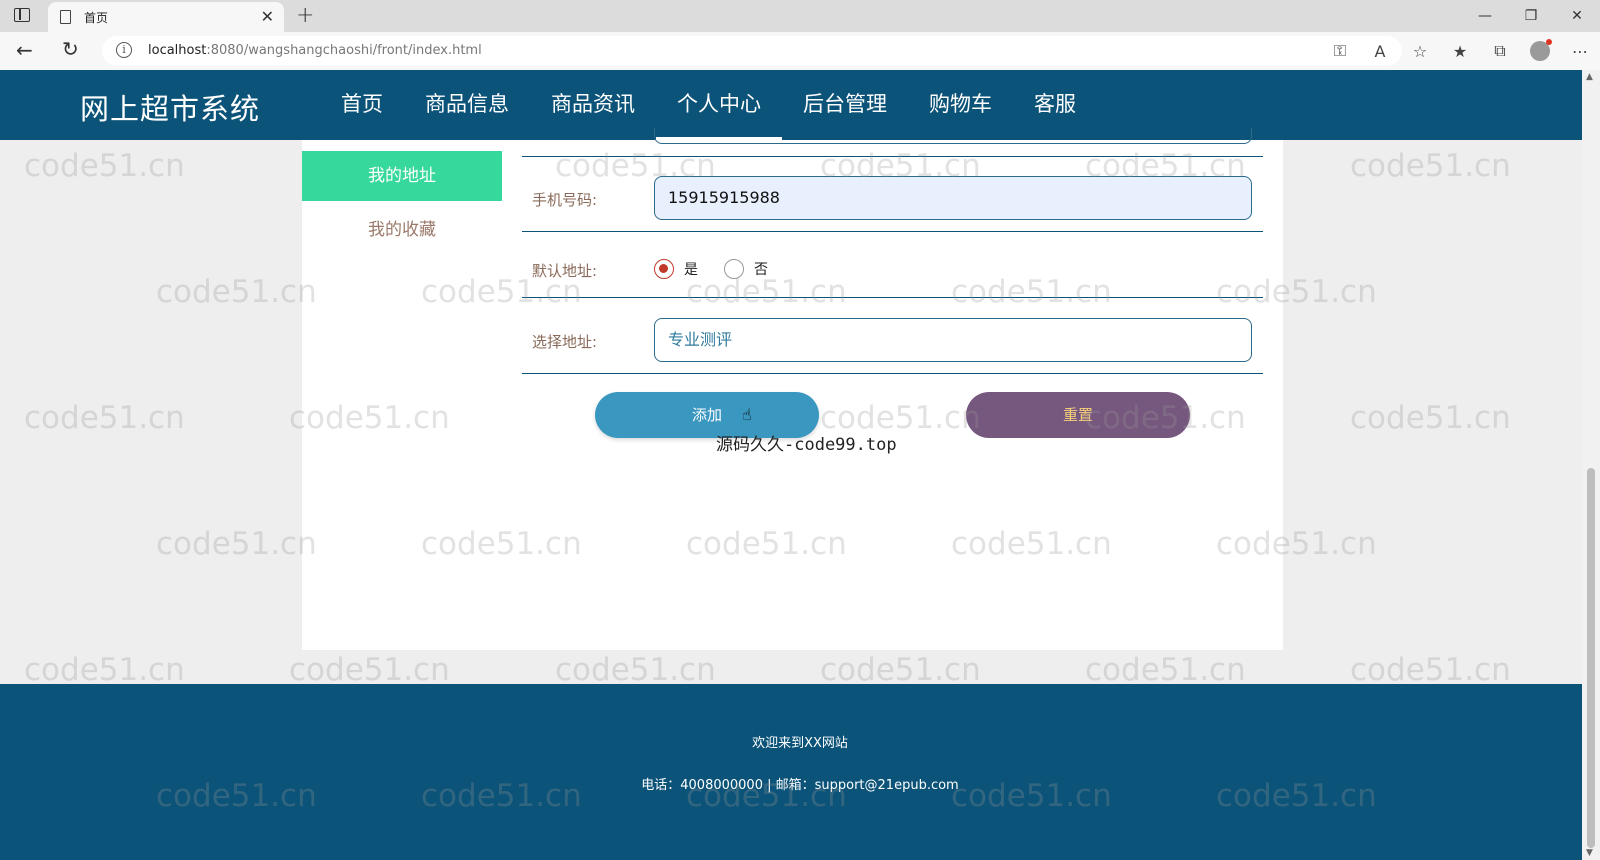  Describe the element at coordinates (664, 269) in the screenshot. I see `radio-yes` at that location.